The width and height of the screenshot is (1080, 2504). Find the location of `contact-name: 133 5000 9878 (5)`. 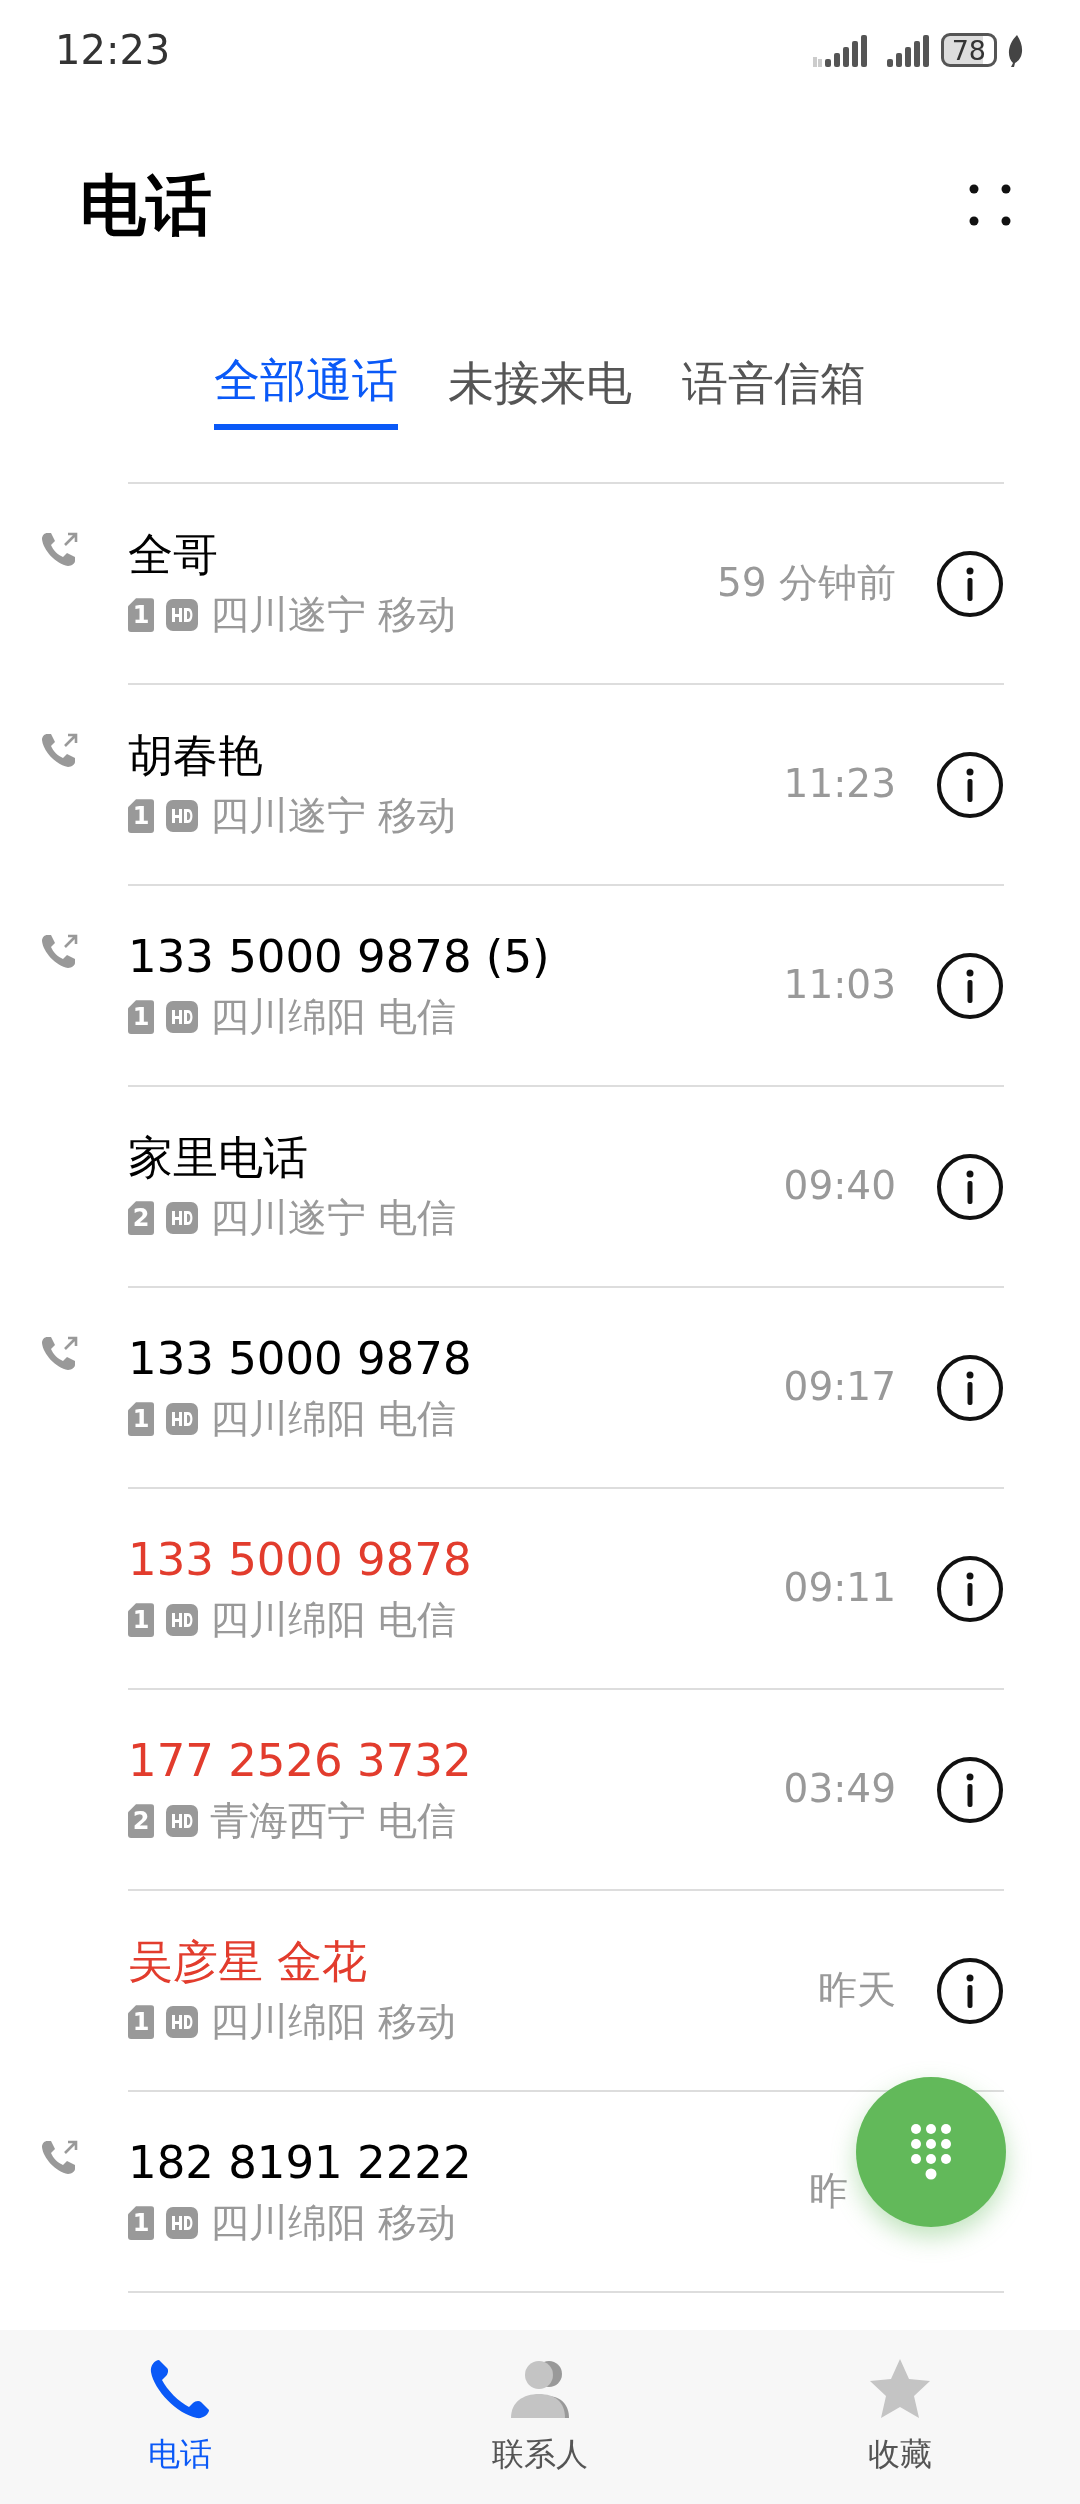

contact-name: 133 5000 9878 (5) is located at coordinates (339, 957).